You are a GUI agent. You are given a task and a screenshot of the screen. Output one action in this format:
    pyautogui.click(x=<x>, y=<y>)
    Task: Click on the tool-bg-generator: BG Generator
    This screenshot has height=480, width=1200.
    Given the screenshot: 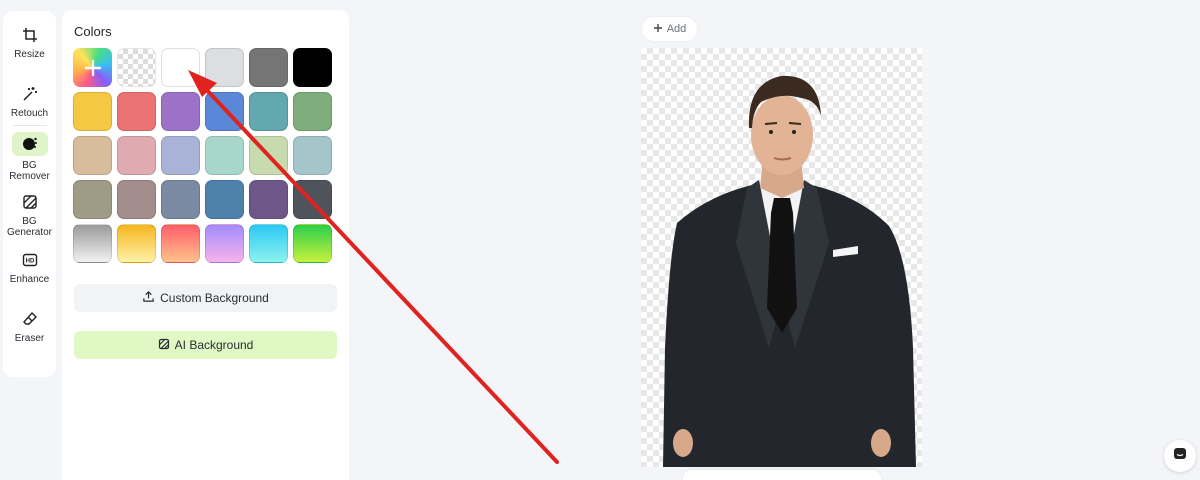 What is the action you would take?
    pyautogui.click(x=29, y=215)
    